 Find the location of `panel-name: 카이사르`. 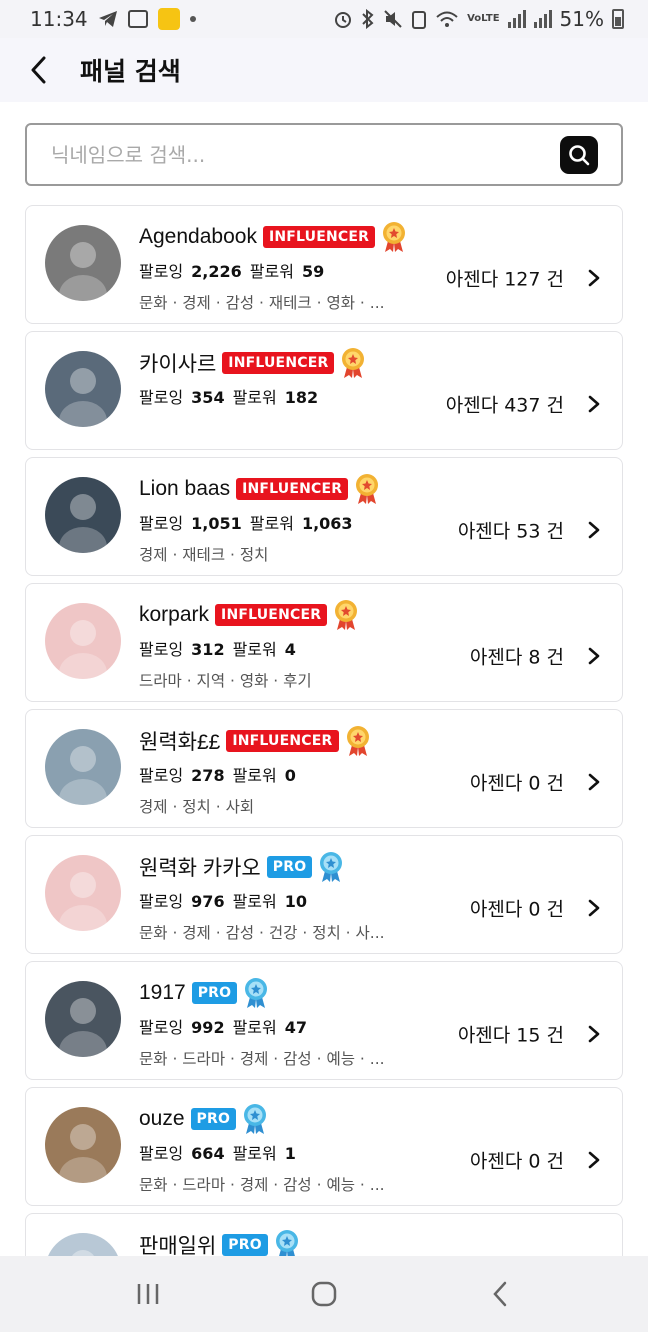

panel-name: 카이사르 is located at coordinates (178, 364).